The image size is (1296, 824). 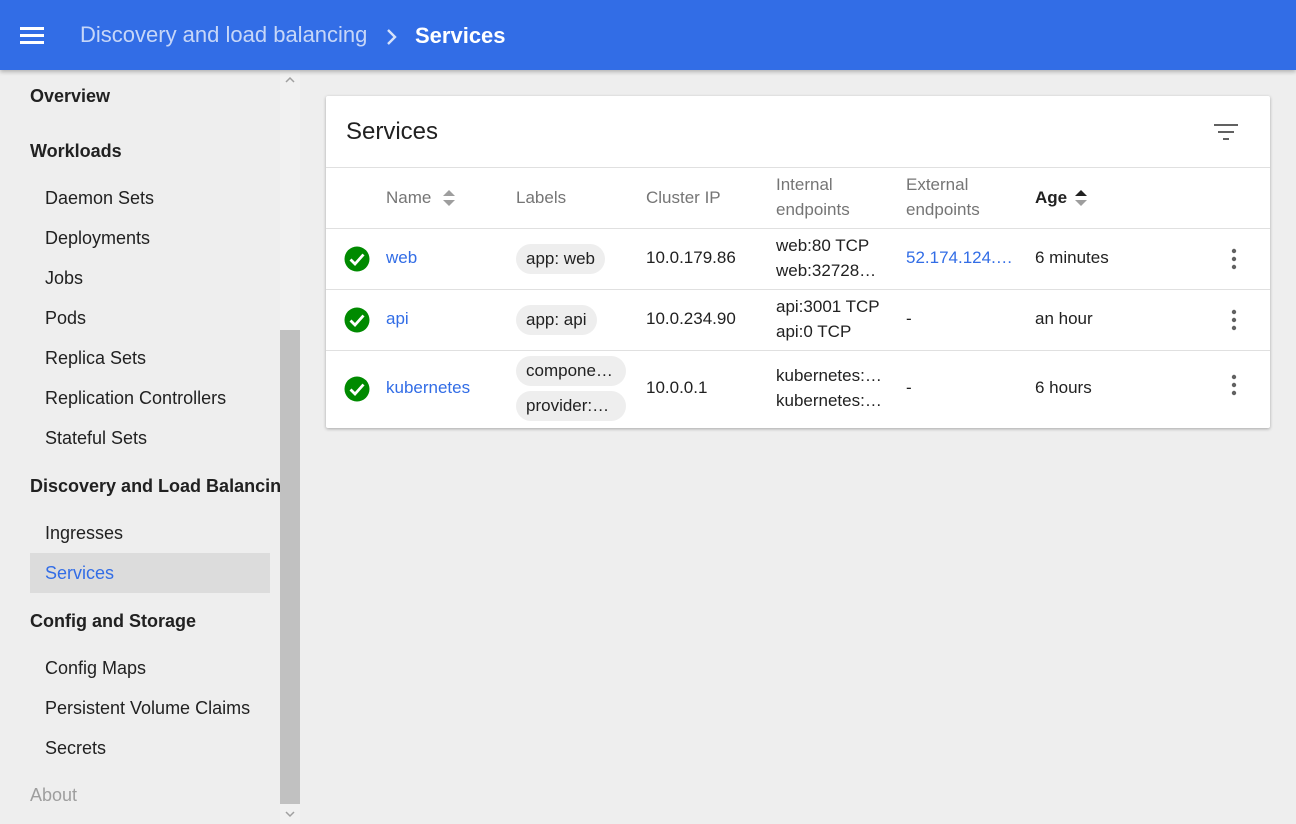 What do you see at coordinates (1081, 198) in the screenshot?
I see `sort-ascending-icon` at bounding box center [1081, 198].